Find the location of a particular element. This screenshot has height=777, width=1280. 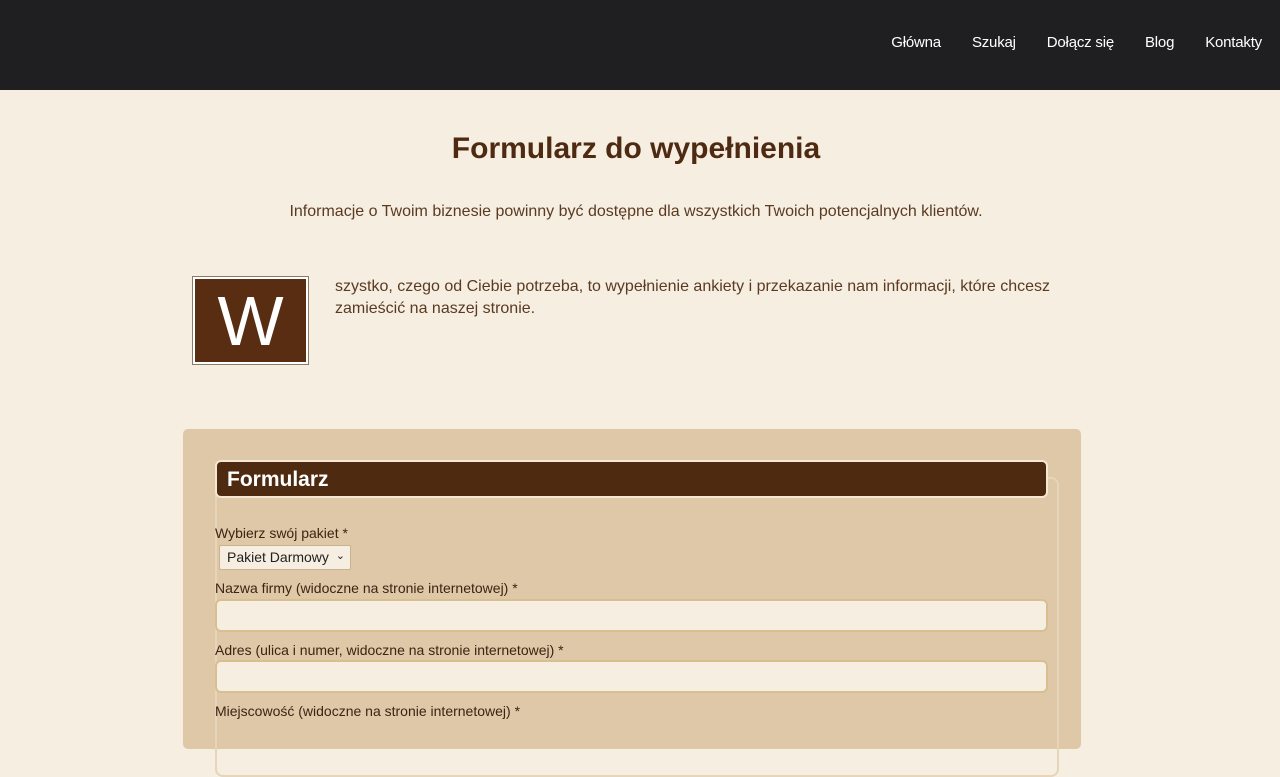

dropcap-letter: W is located at coordinates (250, 320).